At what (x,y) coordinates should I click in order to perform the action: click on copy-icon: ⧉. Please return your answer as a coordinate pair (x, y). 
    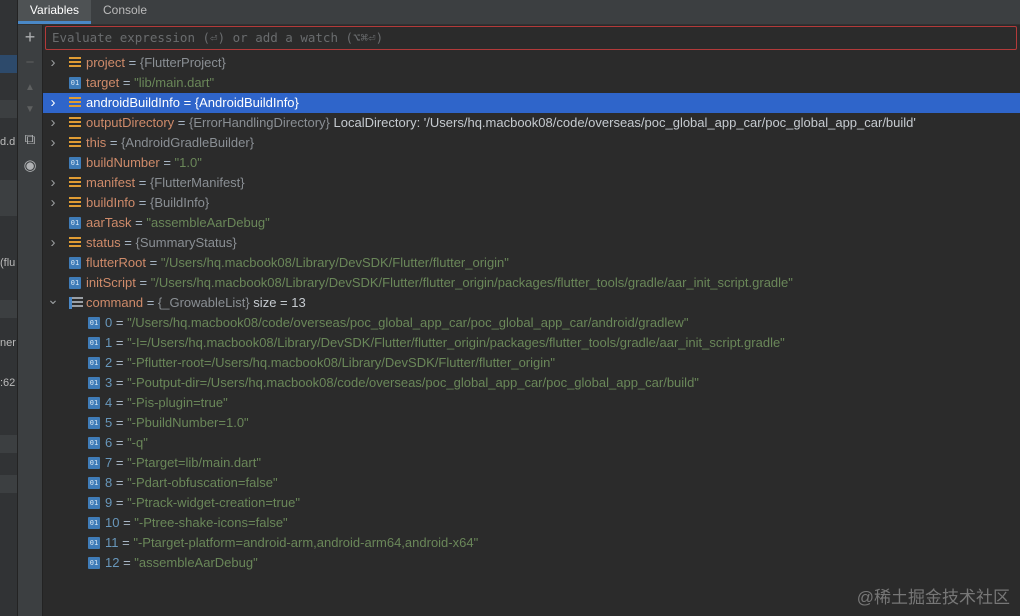
    Looking at the image, I should click on (30, 140).